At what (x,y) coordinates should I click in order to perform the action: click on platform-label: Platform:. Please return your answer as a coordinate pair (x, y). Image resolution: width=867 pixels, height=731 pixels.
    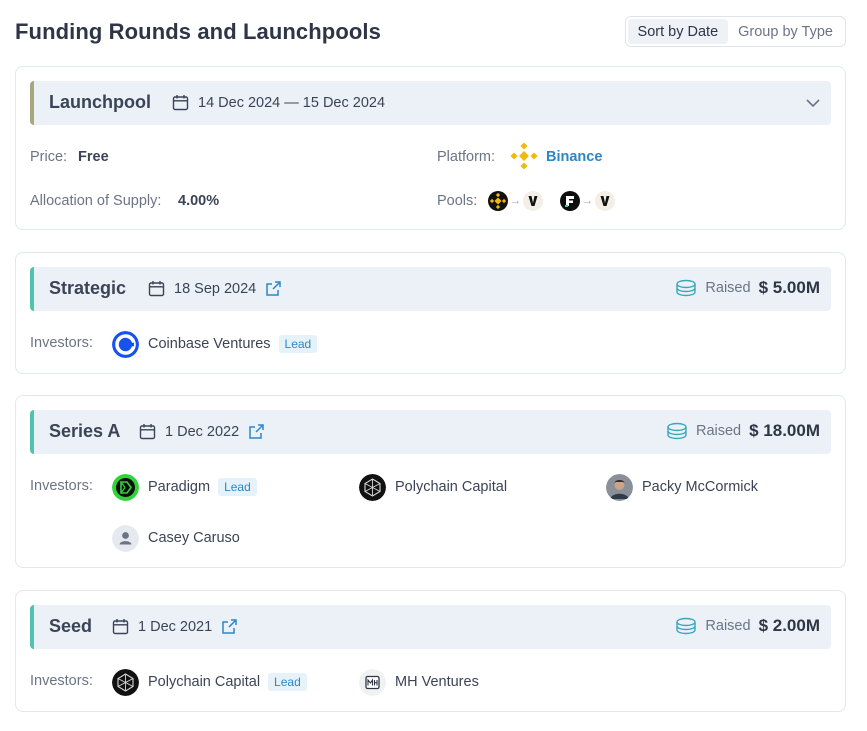
    Looking at the image, I should click on (466, 157).